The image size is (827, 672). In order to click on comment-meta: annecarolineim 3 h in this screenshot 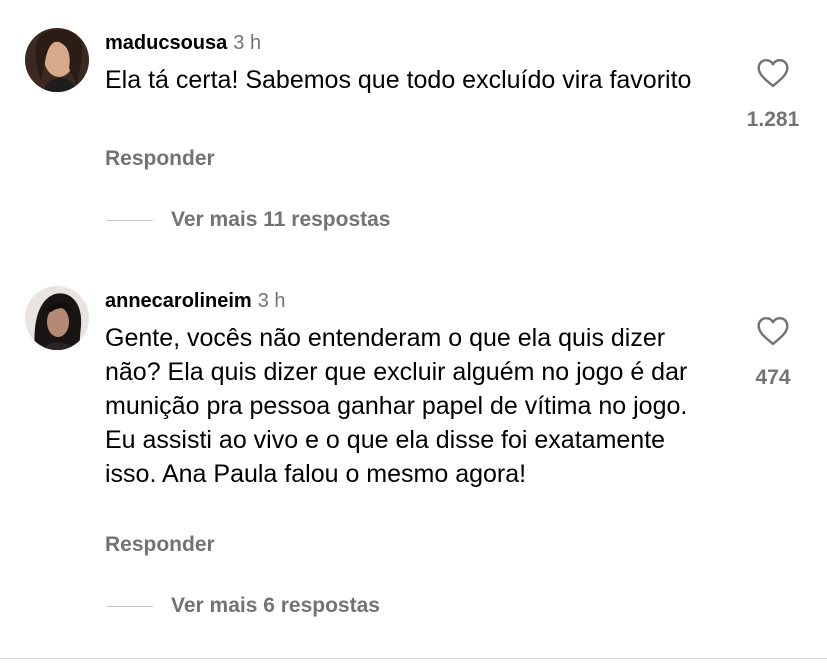, I will do `click(195, 301)`.